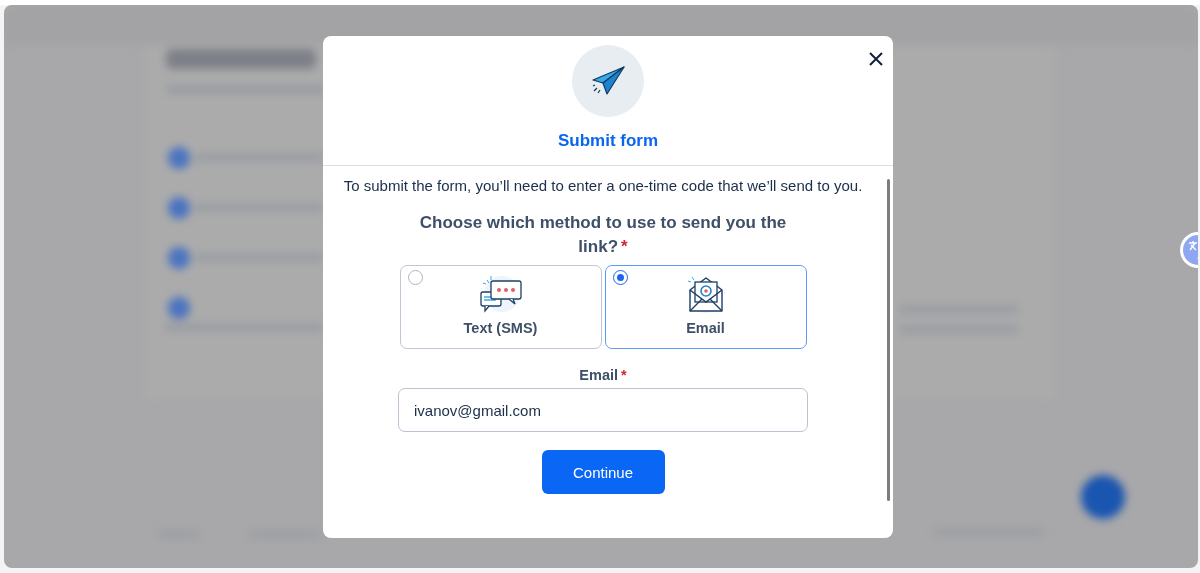 The image size is (1200, 573). Describe the element at coordinates (603, 235) in the screenshot. I see `question-label: Choose which method to use to send you the link? *` at that location.